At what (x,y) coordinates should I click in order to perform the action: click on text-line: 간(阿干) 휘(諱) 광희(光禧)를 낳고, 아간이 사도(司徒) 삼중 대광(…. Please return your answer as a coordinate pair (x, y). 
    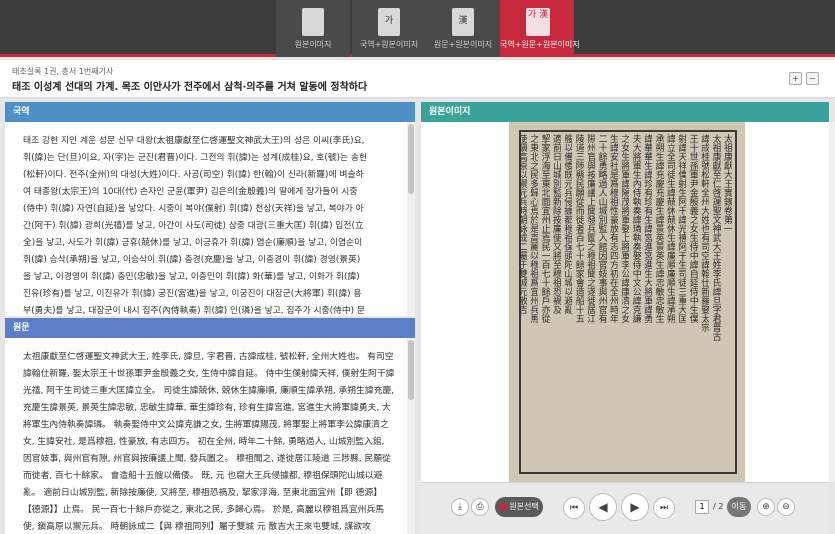
    Looking at the image, I should click on (193, 226).